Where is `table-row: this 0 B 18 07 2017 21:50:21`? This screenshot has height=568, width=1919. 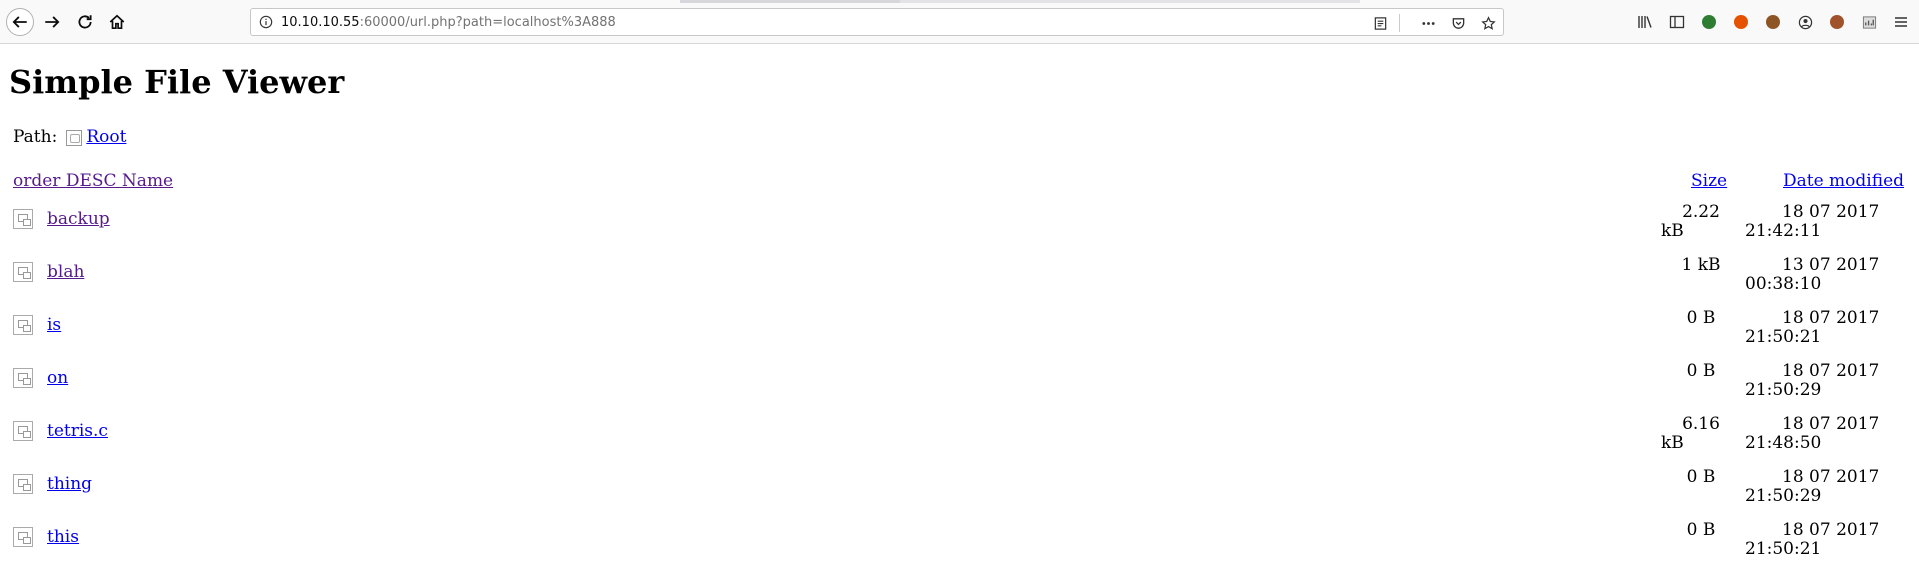 table-row: this 0 B 18 07 2017 21:50:21 is located at coordinates (959, 541).